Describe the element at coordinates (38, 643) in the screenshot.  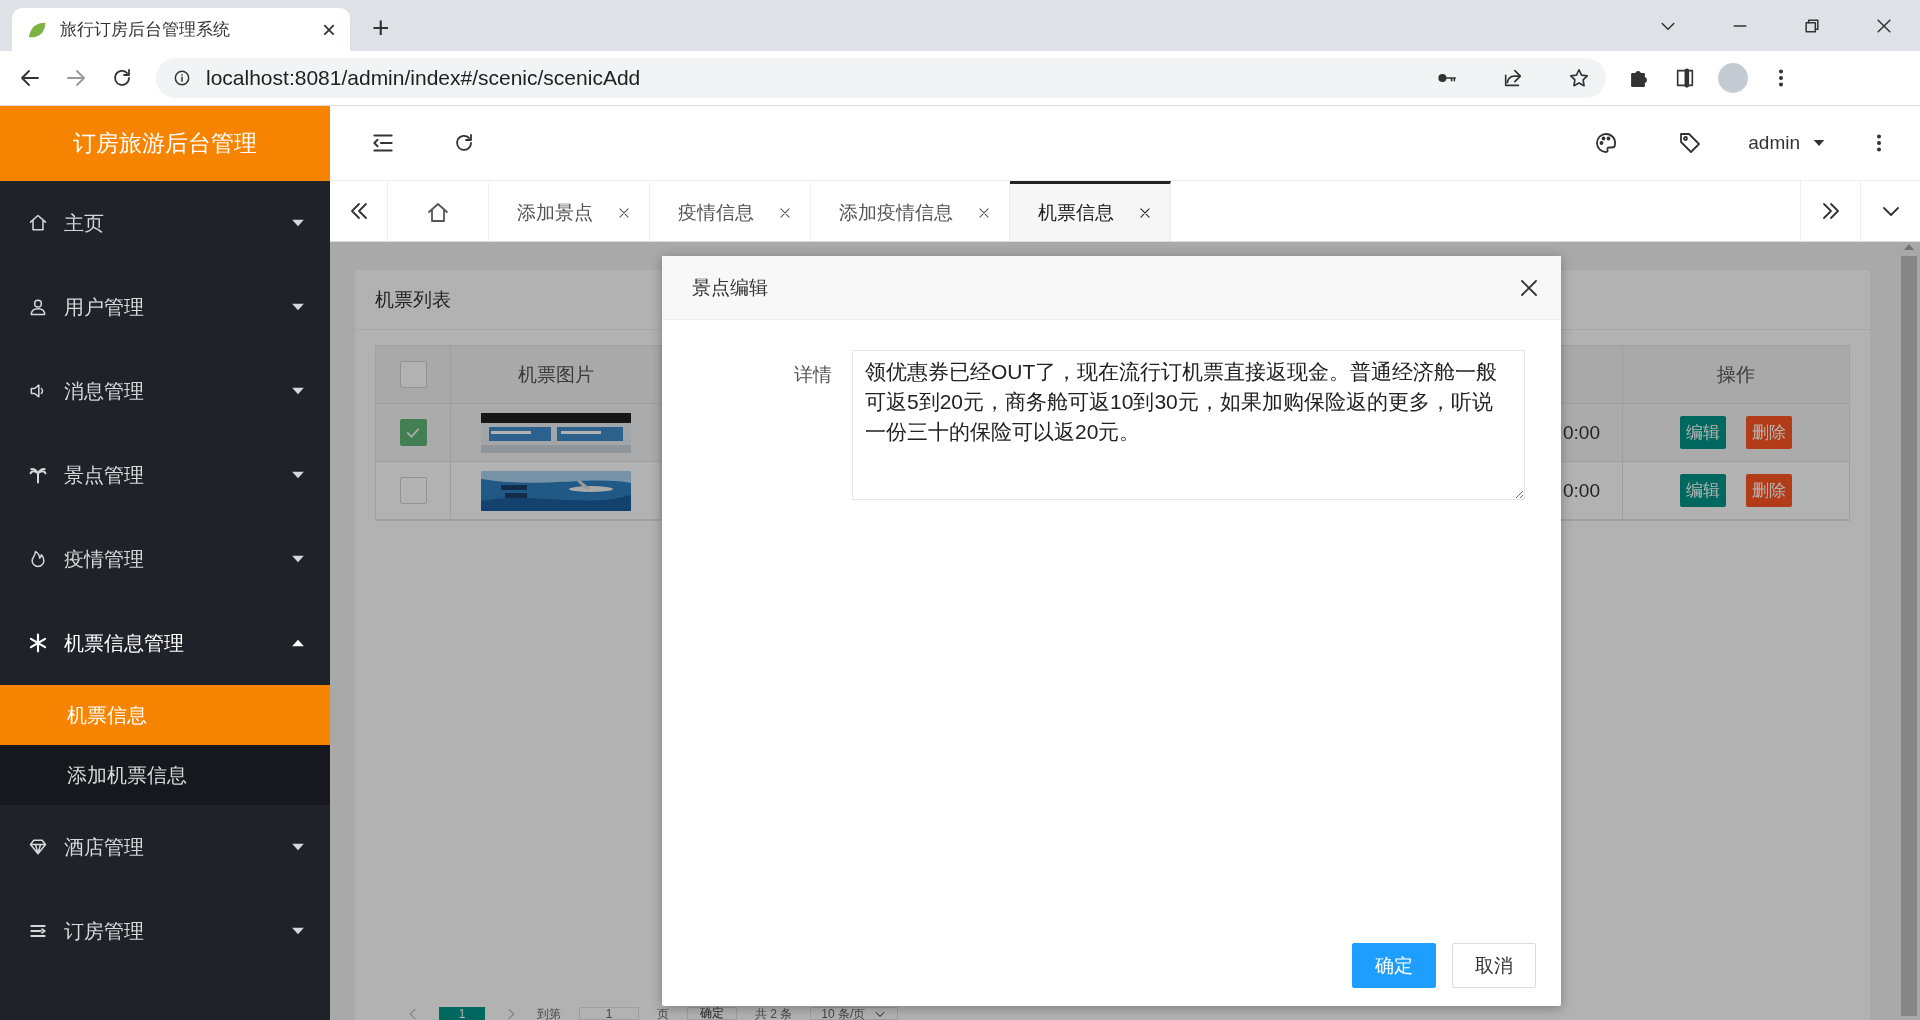
I see `snowflake-icon` at that location.